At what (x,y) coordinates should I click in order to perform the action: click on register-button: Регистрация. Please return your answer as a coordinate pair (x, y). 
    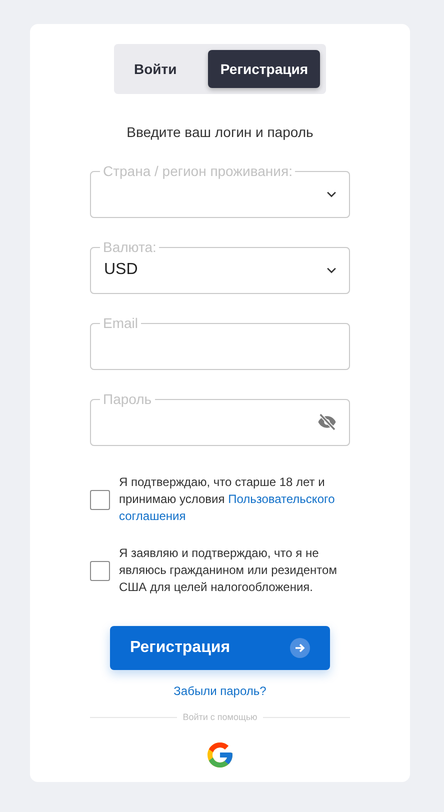
    Looking at the image, I should click on (220, 648).